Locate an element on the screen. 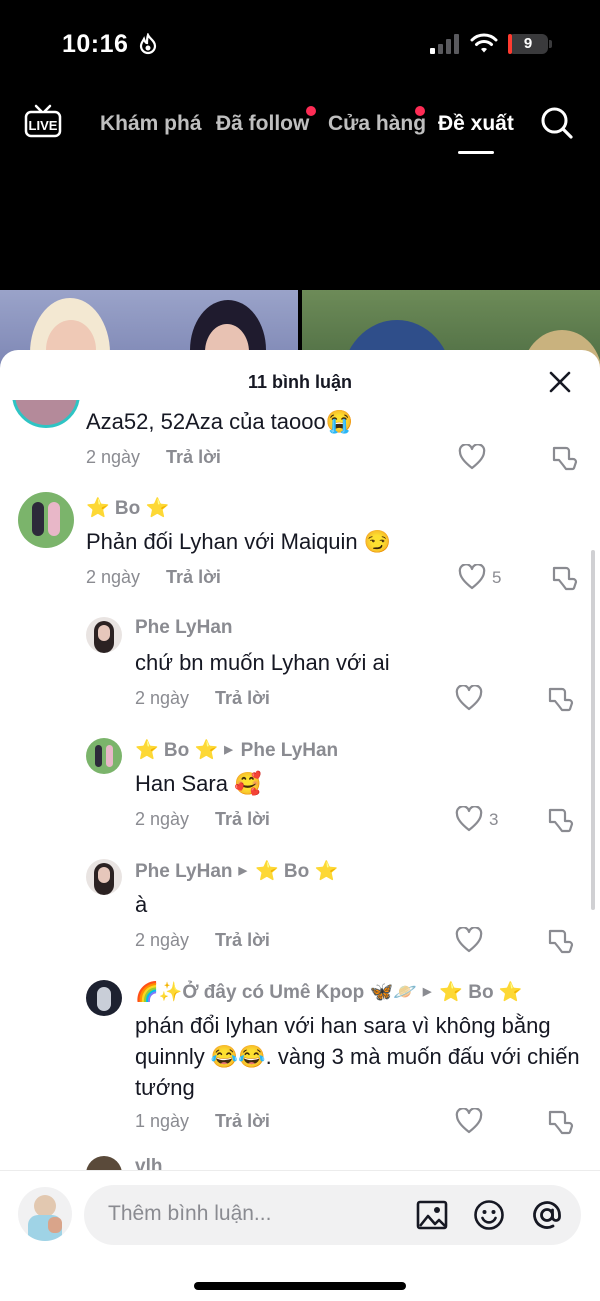 The image size is (600, 1301). comment-text: Aza52, 52Aza của taooo😭 is located at coordinates (220, 421).